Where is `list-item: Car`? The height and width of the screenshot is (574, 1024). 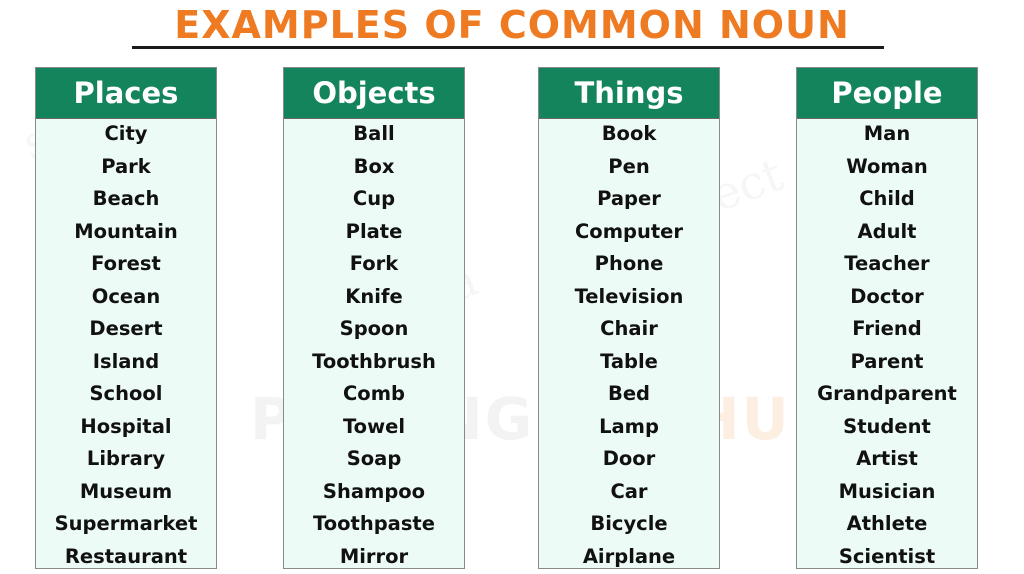 list-item: Car is located at coordinates (629, 493).